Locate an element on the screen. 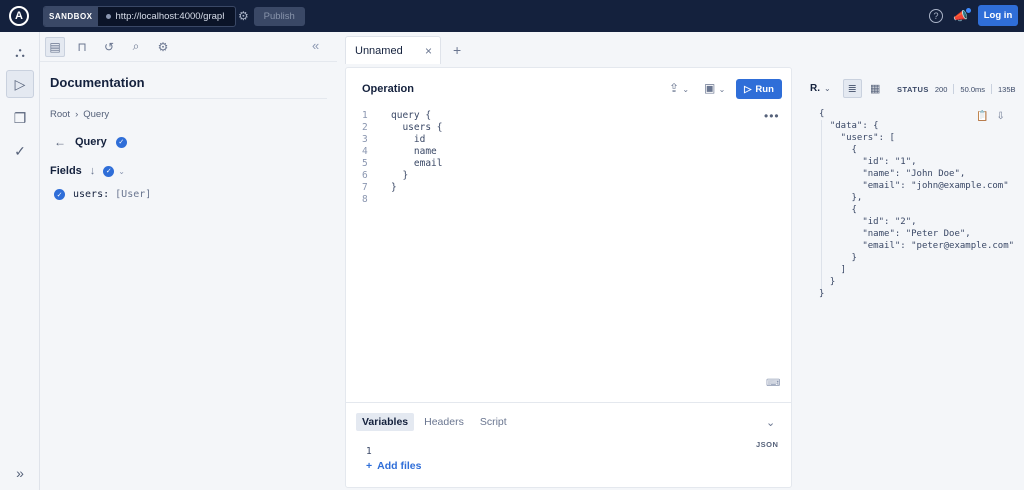 The height and width of the screenshot is (490, 1024). share-icon: ⇪ ⌄ is located at coordinates (679, 88).